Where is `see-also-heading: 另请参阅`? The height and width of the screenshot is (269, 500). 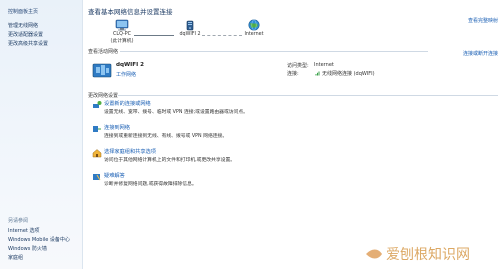 see-also-heading: 另请参阅 is located at coordinates (18, 221).